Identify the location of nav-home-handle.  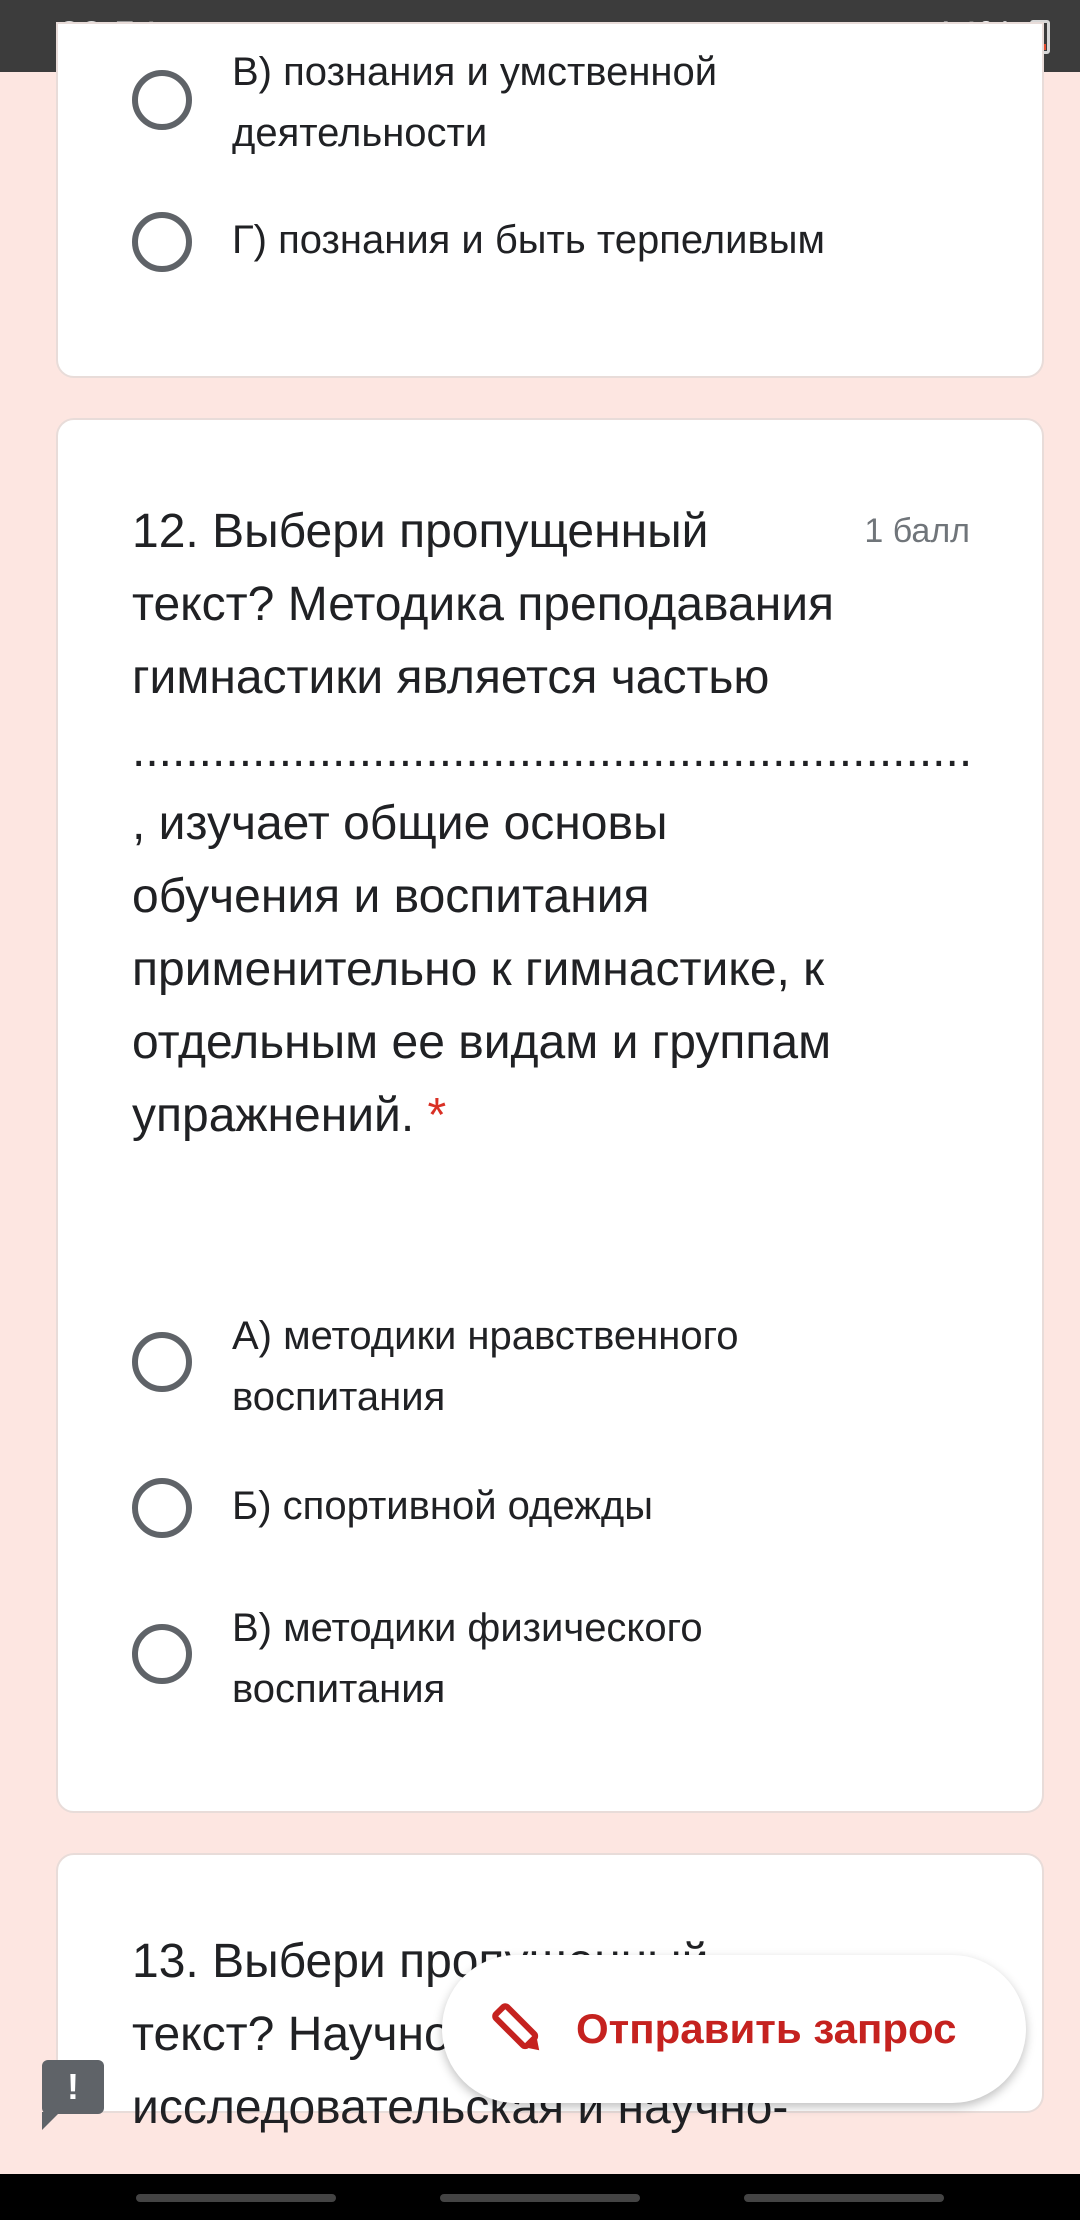
(540, 2198).